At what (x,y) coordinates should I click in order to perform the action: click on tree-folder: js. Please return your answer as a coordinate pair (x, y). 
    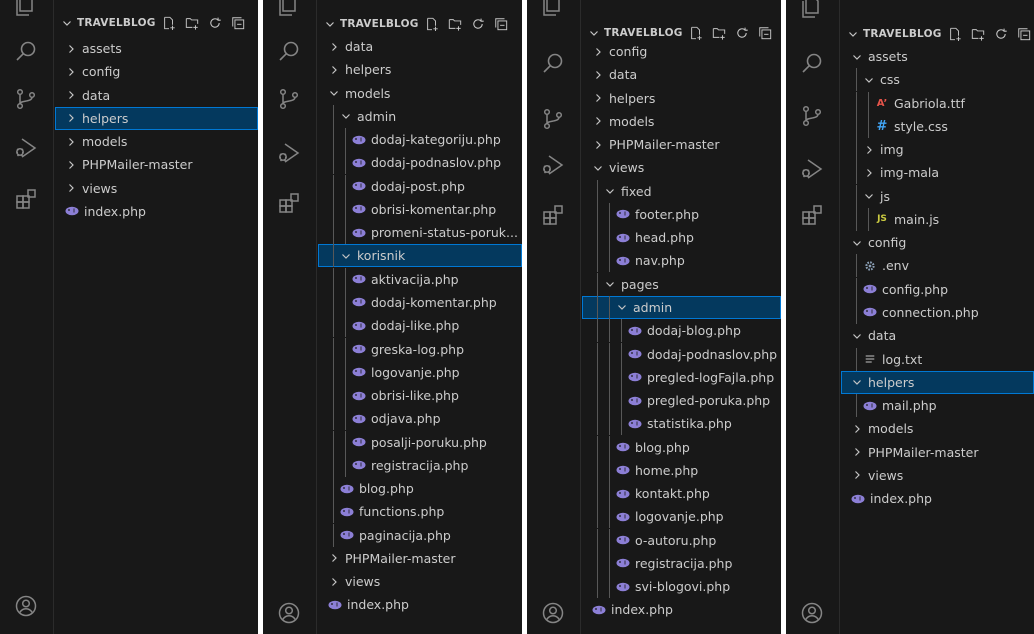
    Looking at the image, I should click on (937, 196).